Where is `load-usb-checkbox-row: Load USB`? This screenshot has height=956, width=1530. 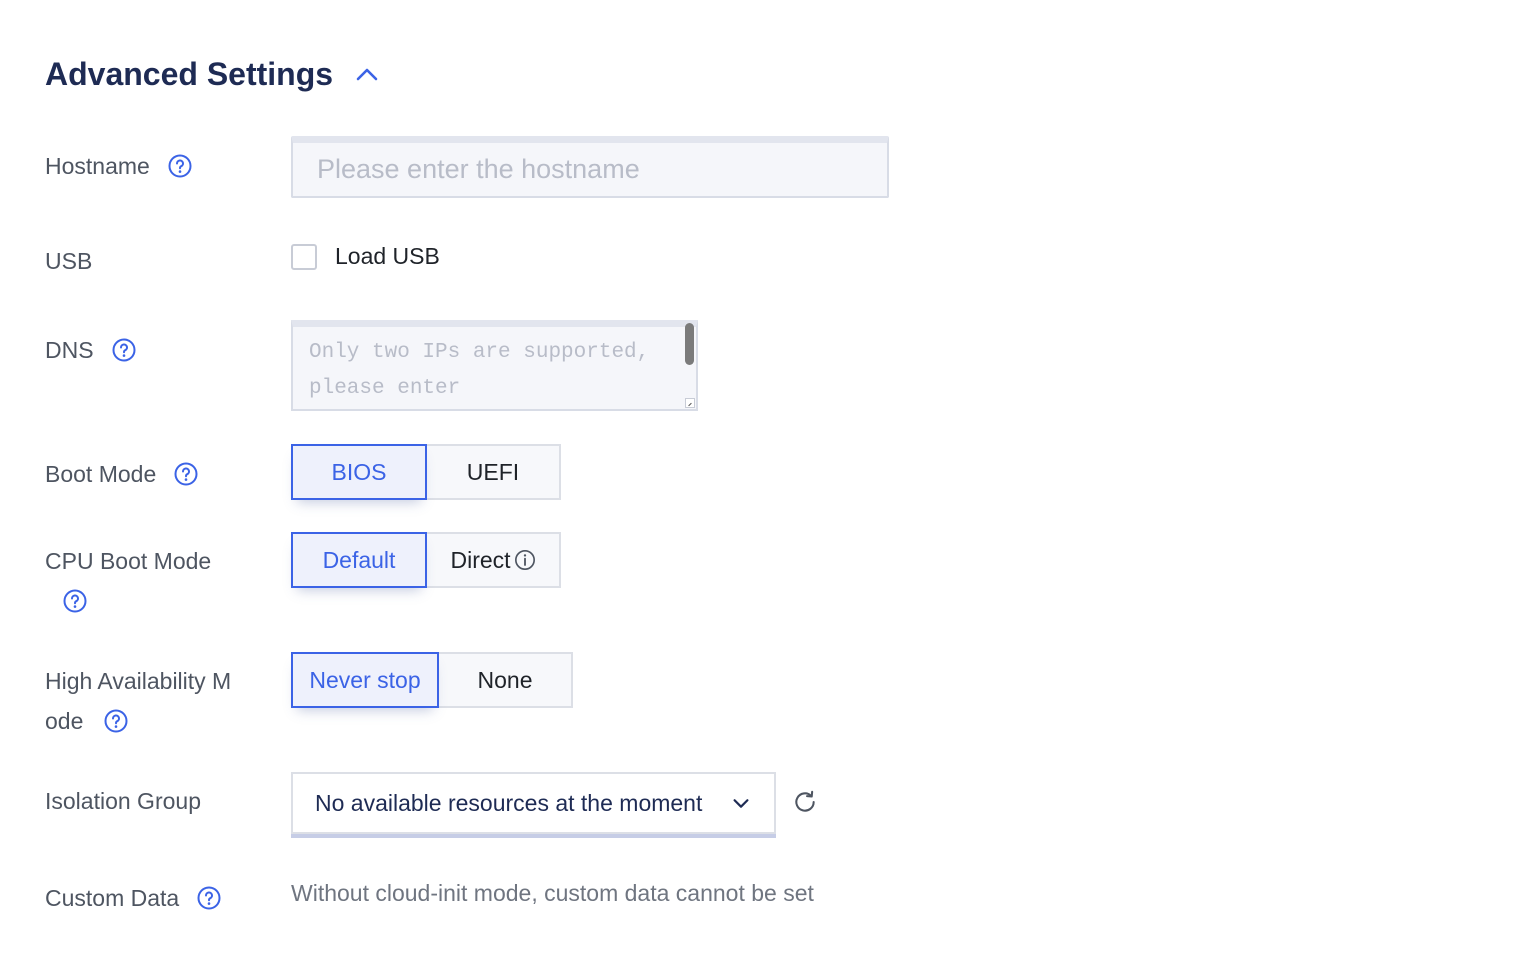
load-usb-checkbox-row: Load USB is located at coordinates (365, 256).